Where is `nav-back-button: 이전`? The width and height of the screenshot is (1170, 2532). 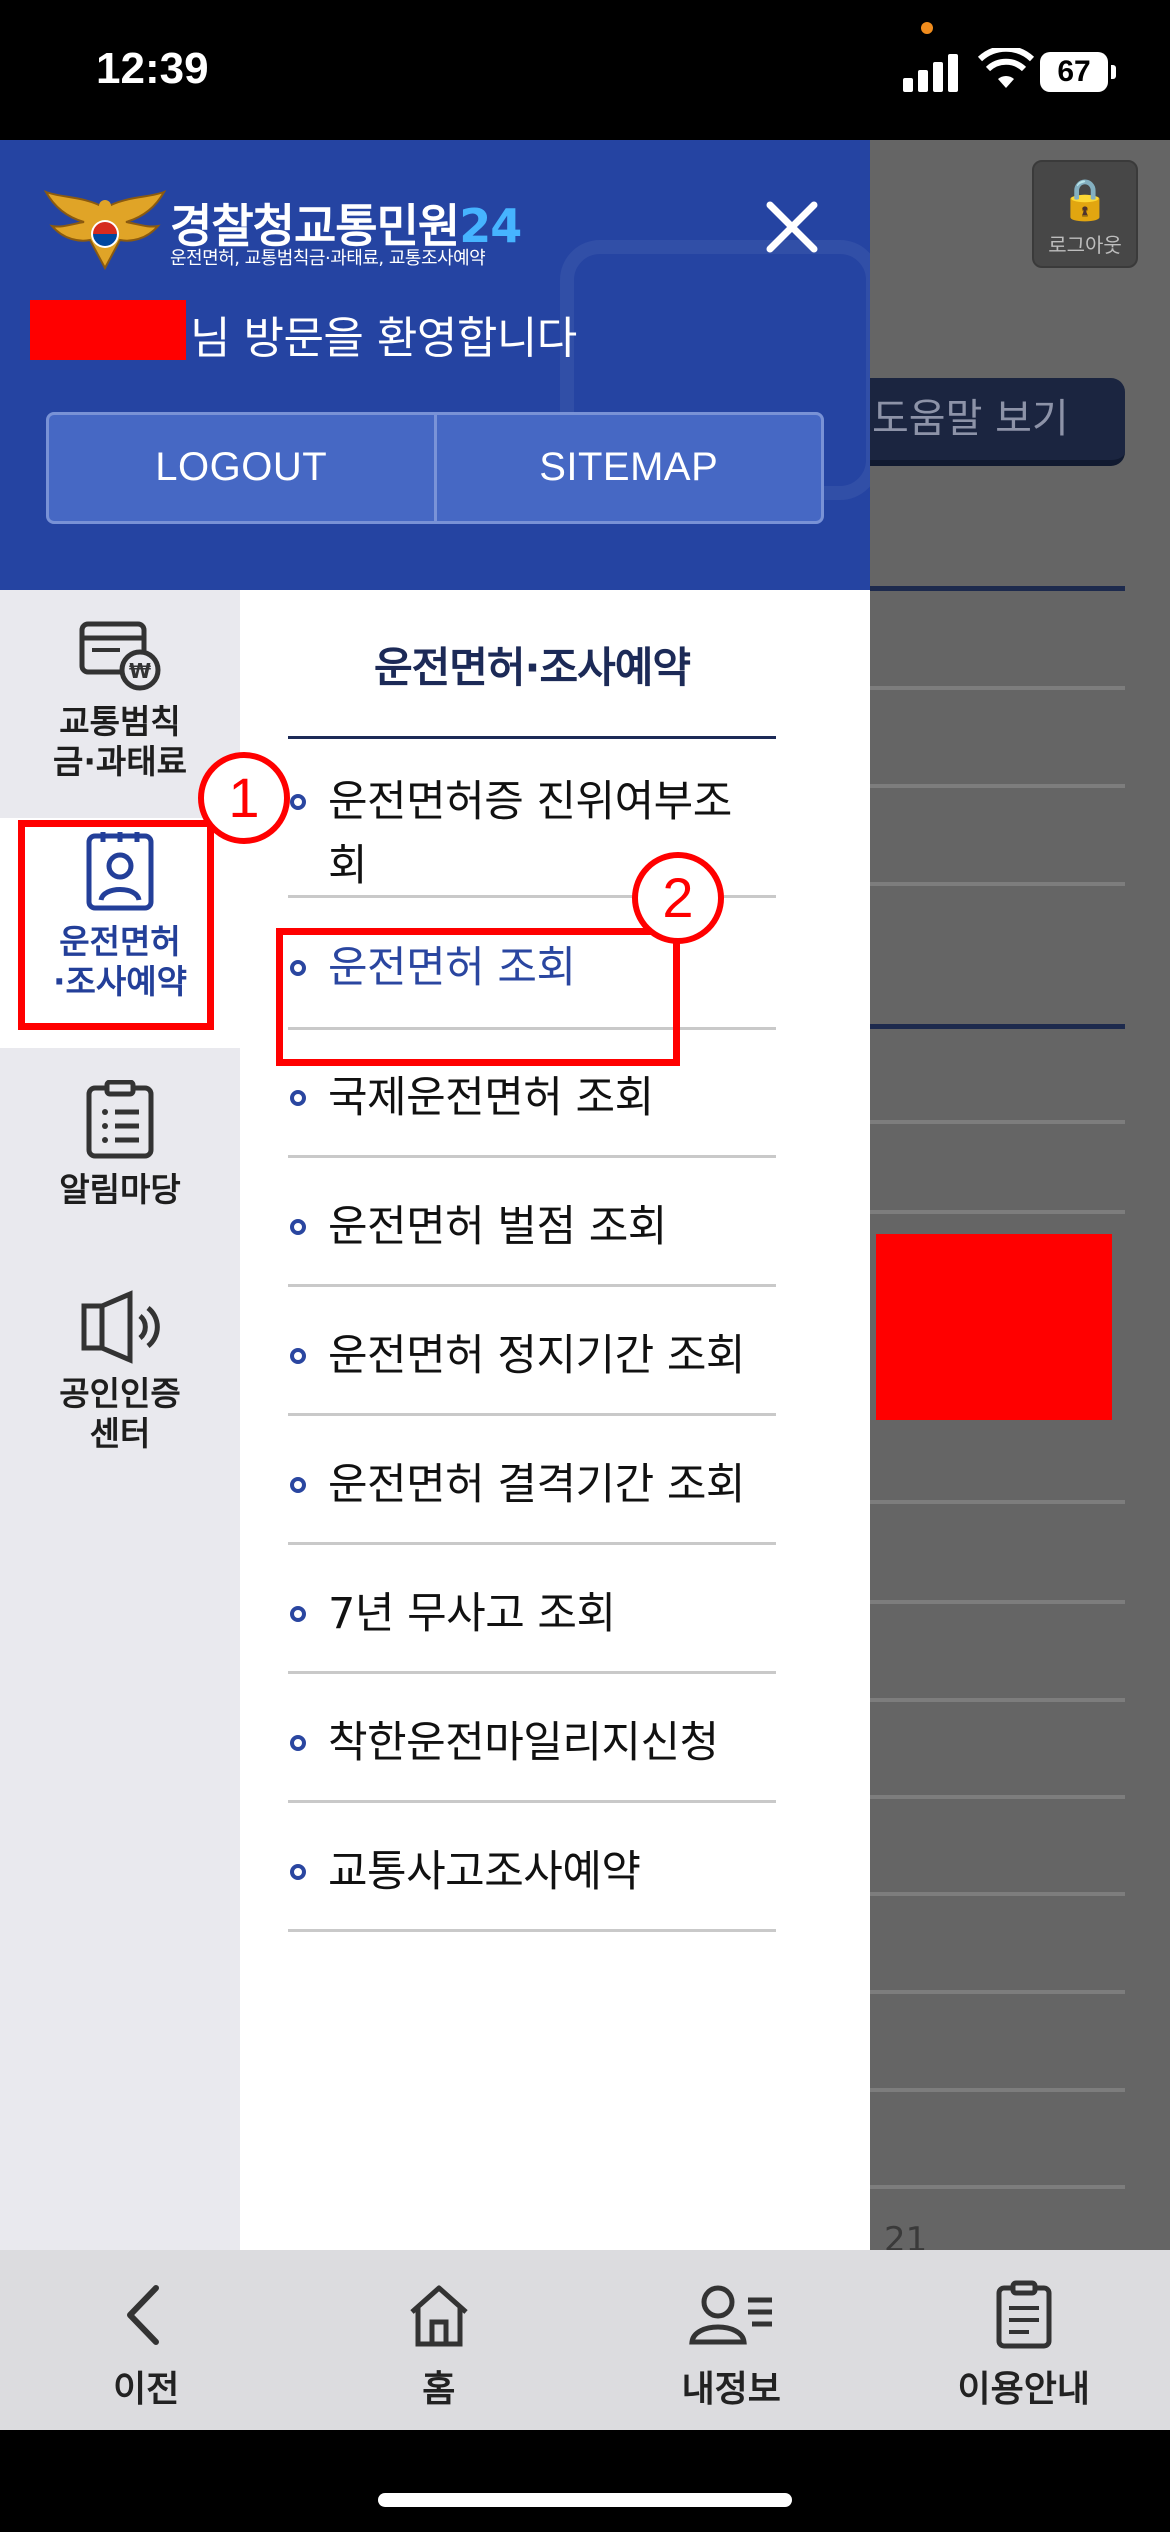 nav-back-button: 이전 is located at coordinates (146, 2340).